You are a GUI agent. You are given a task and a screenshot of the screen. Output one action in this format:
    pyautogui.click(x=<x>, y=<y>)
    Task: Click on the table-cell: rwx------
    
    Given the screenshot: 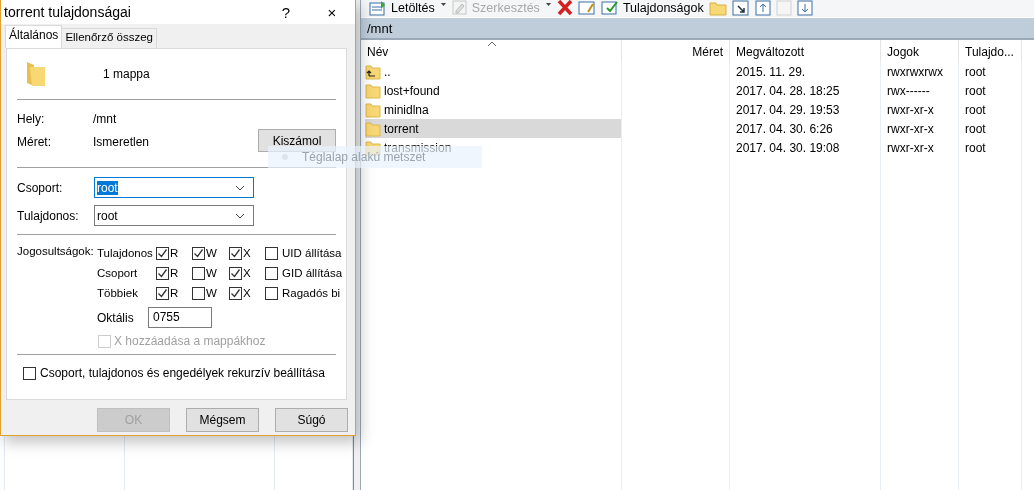 What is the action you would take?
    pyautogui.click(x=908, y=90)
    